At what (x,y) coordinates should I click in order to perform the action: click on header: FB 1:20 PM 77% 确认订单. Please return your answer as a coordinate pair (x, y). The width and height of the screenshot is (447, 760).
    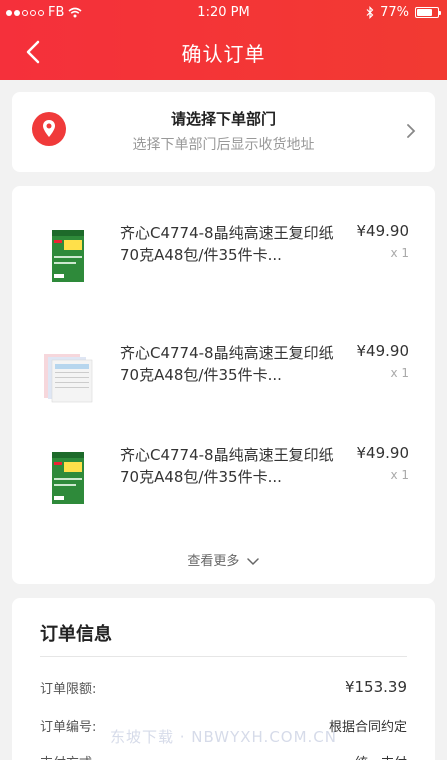
    Looking at the image, I should click on (223, 40).